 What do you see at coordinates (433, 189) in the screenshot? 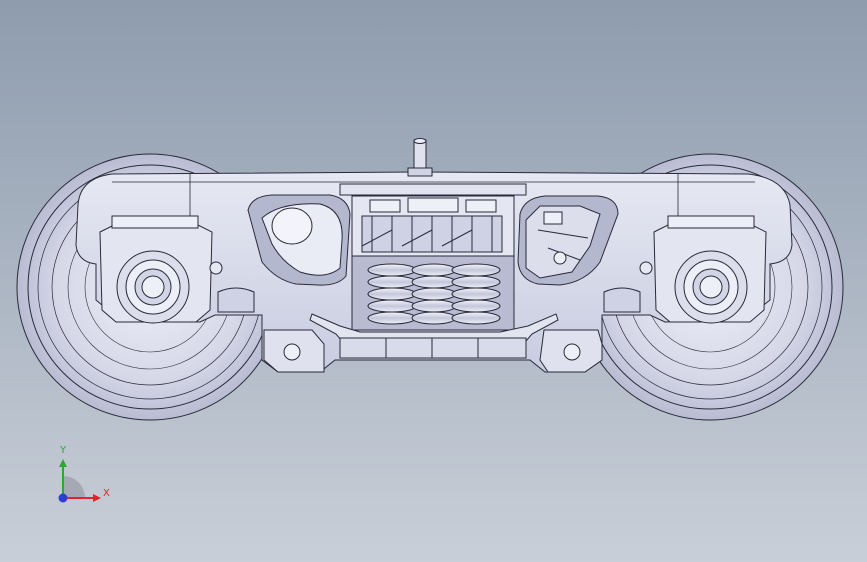
I see `bolster-top-plate` at bounding box center [433, 189].